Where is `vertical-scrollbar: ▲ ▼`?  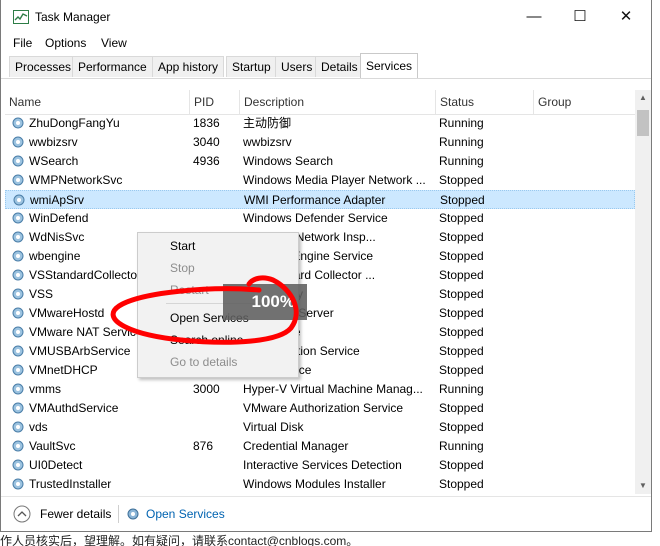 vertical-scrollbar: ▲ ▼ is located at coordinates (643, 292).